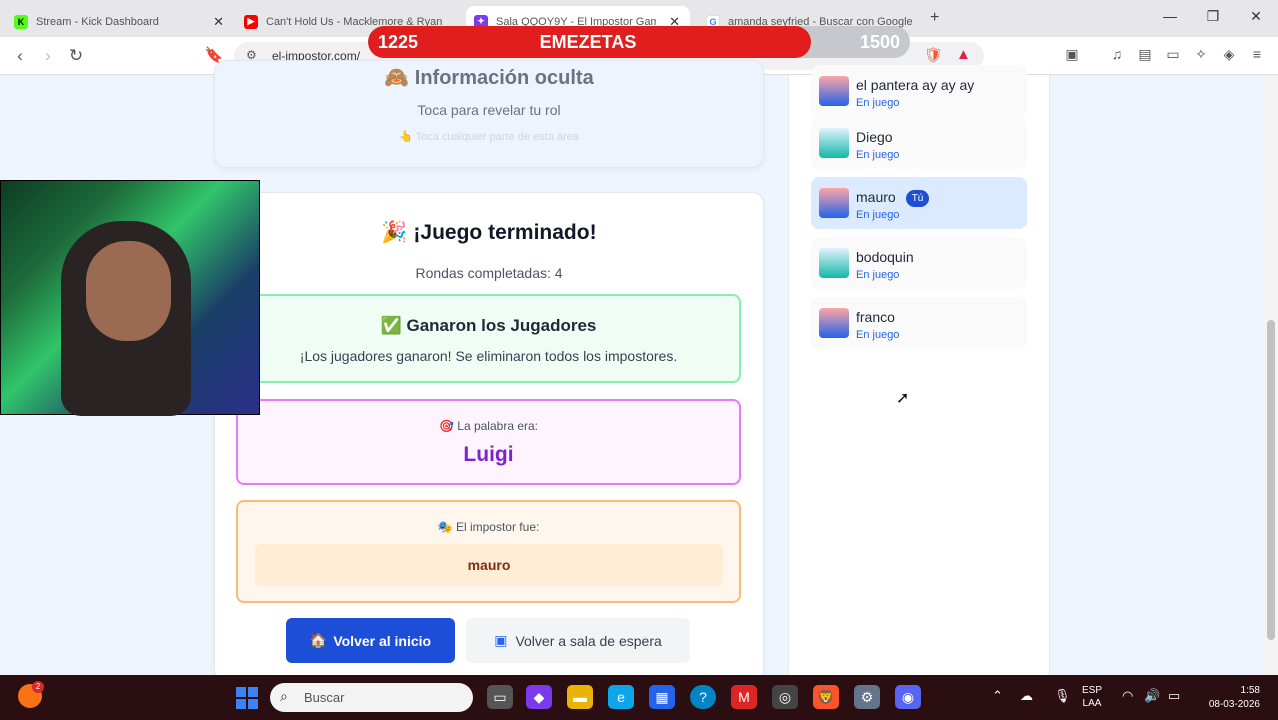 This screenshot has width=1278, height=720. What do you see at coordinates (247, 698) in the screenshot?
I see `windows-start-icon` at bounding box center [247, 698].